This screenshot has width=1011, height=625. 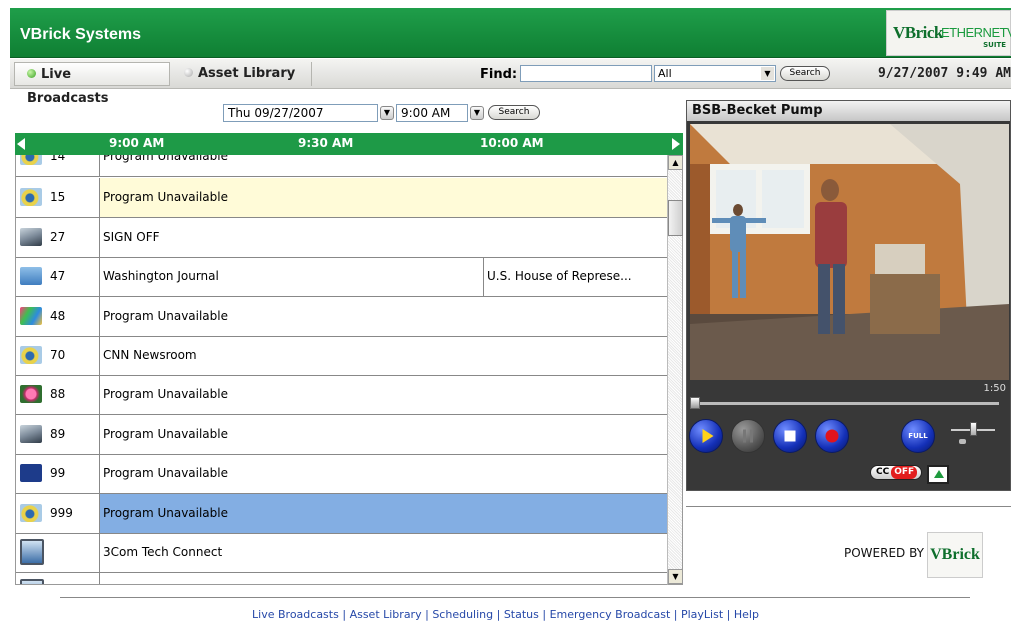 I want to click on speaker-icon, so click(x=962, y=441).